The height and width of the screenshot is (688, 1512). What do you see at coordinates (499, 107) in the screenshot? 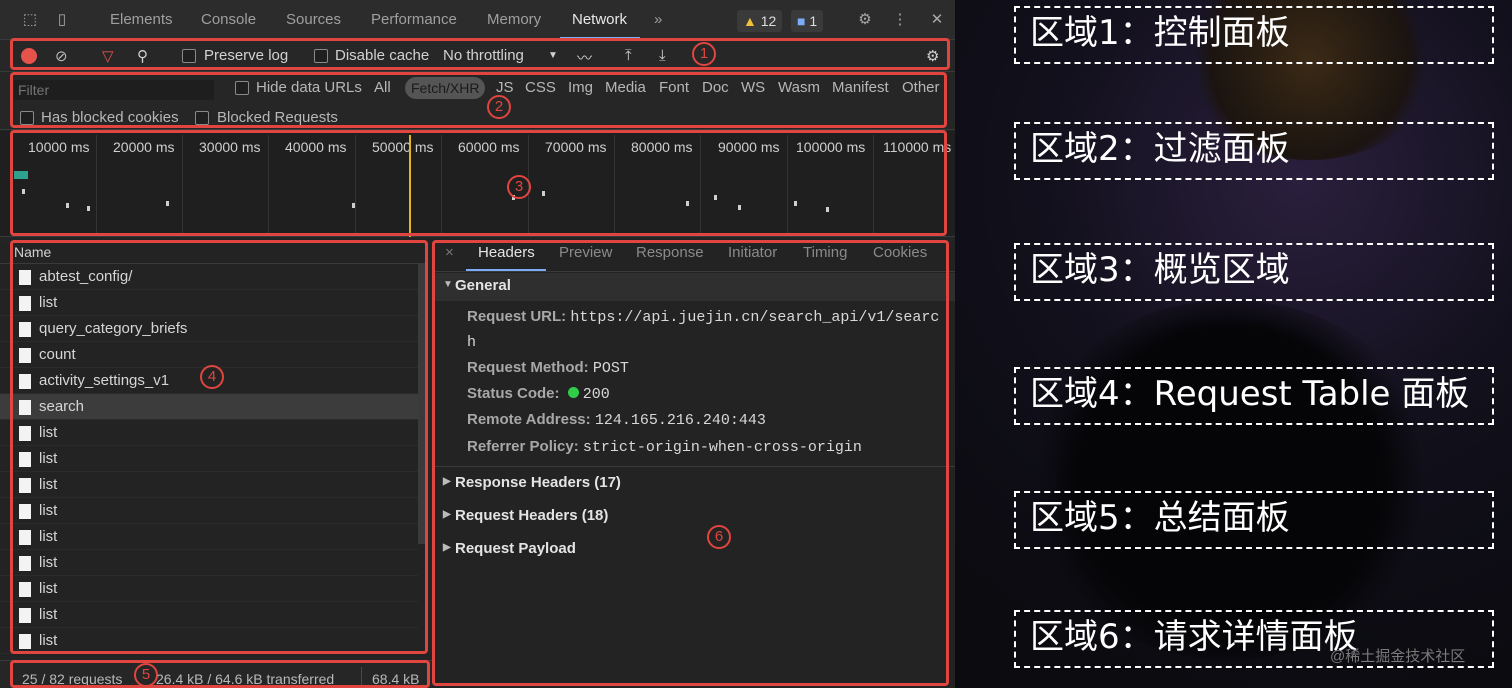
I see `area-2-number: 2` at bounding box center [499, 107].